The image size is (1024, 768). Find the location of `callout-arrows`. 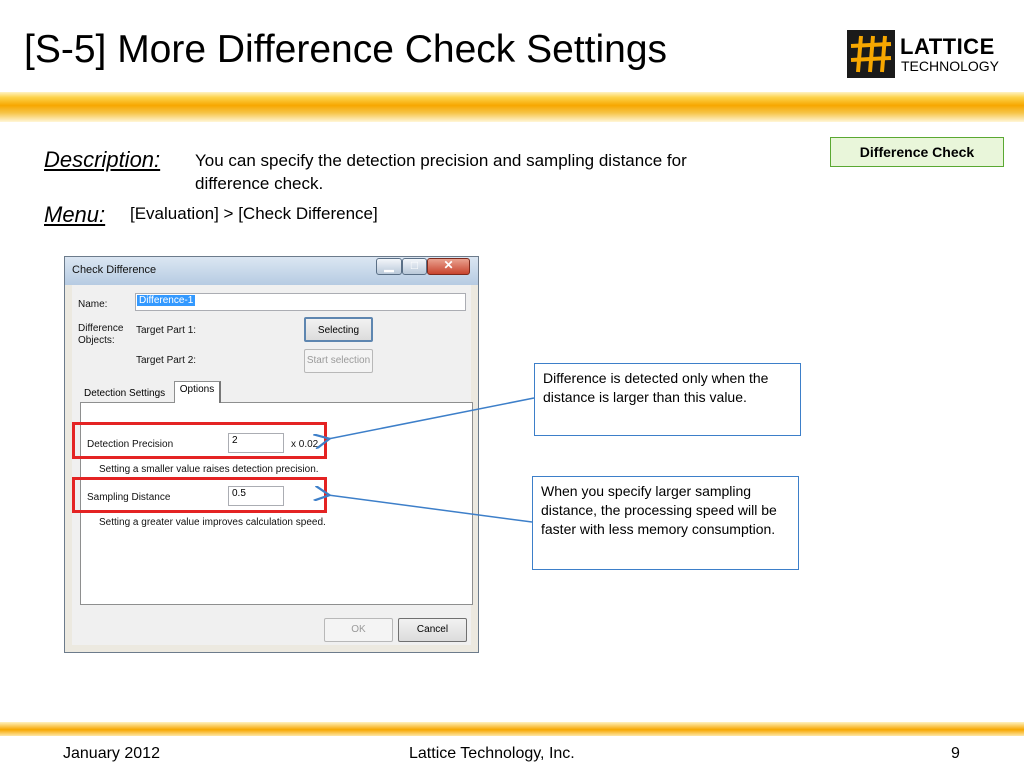

callout-arrows is located at coordinates (267, 460).